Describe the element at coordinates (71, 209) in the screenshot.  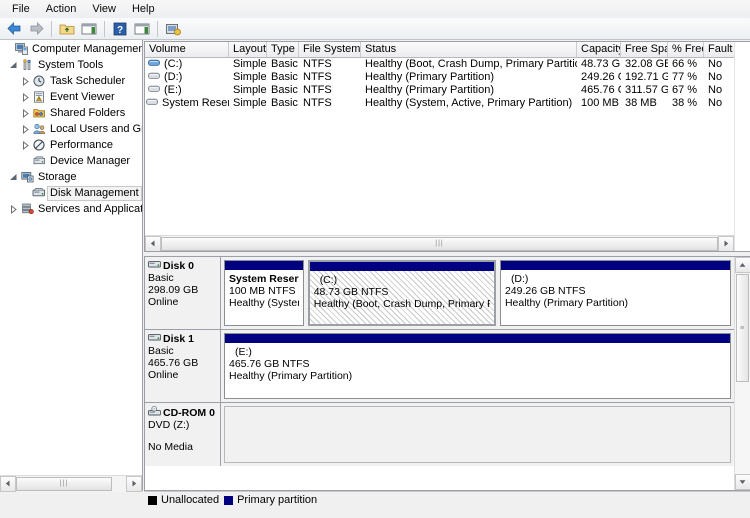
I see `tree-item-services-and-applications: Services and Applications` at that location.